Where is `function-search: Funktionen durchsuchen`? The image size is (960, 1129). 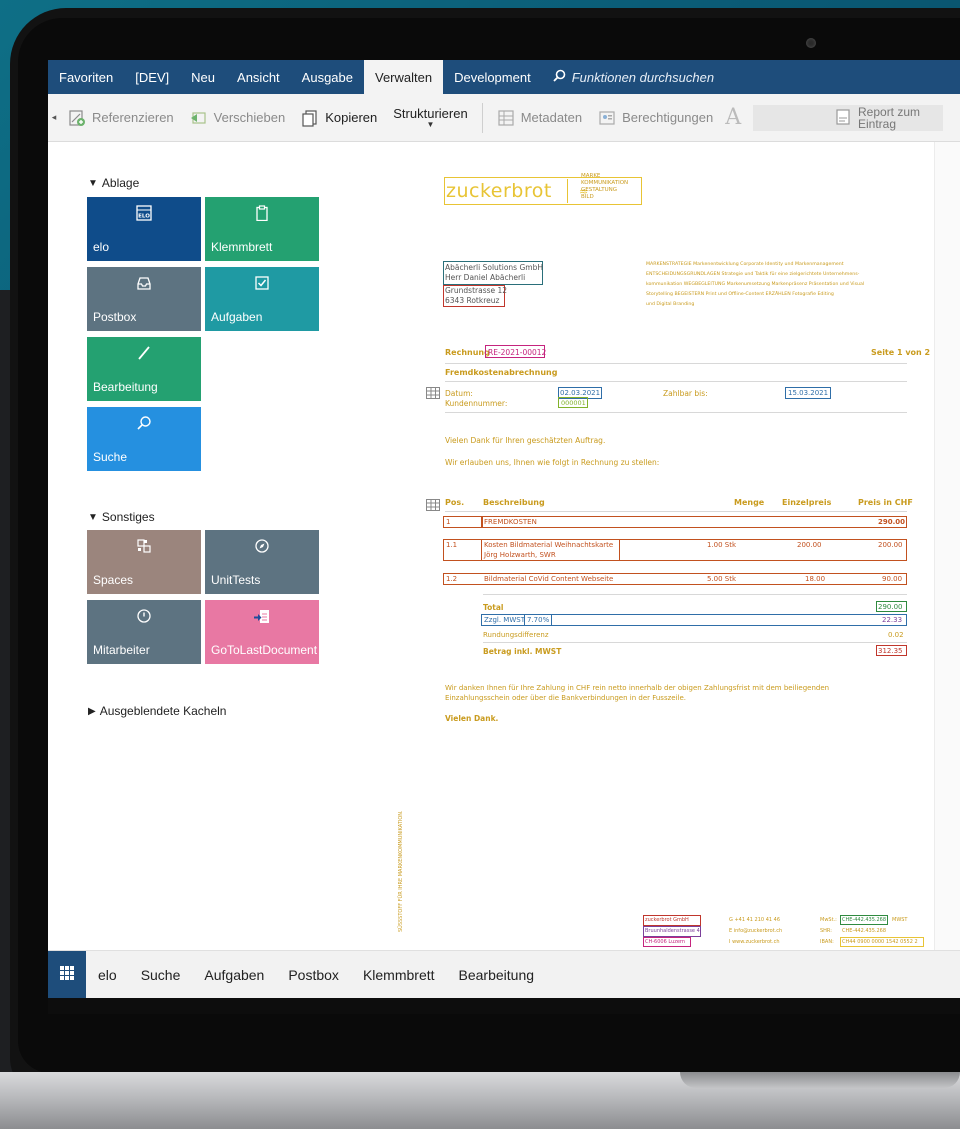
function-search: Funktionen durchsuchen is located at coordinates (633, 77).